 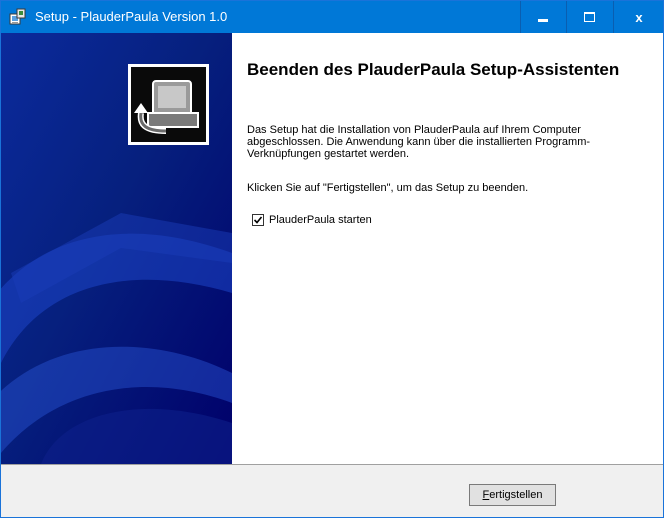 I want to click on window-title: Setup - PlauderPaula Version 1.0, so click(x=131, y=16).